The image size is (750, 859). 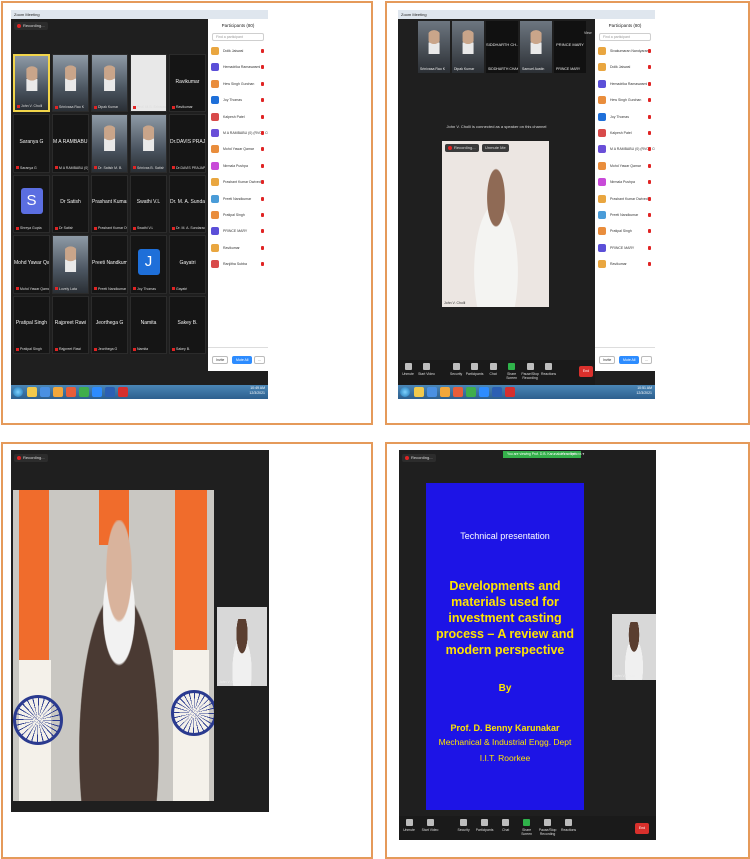 I want to click on invite-button: Invite, so click(x=220, y=360).